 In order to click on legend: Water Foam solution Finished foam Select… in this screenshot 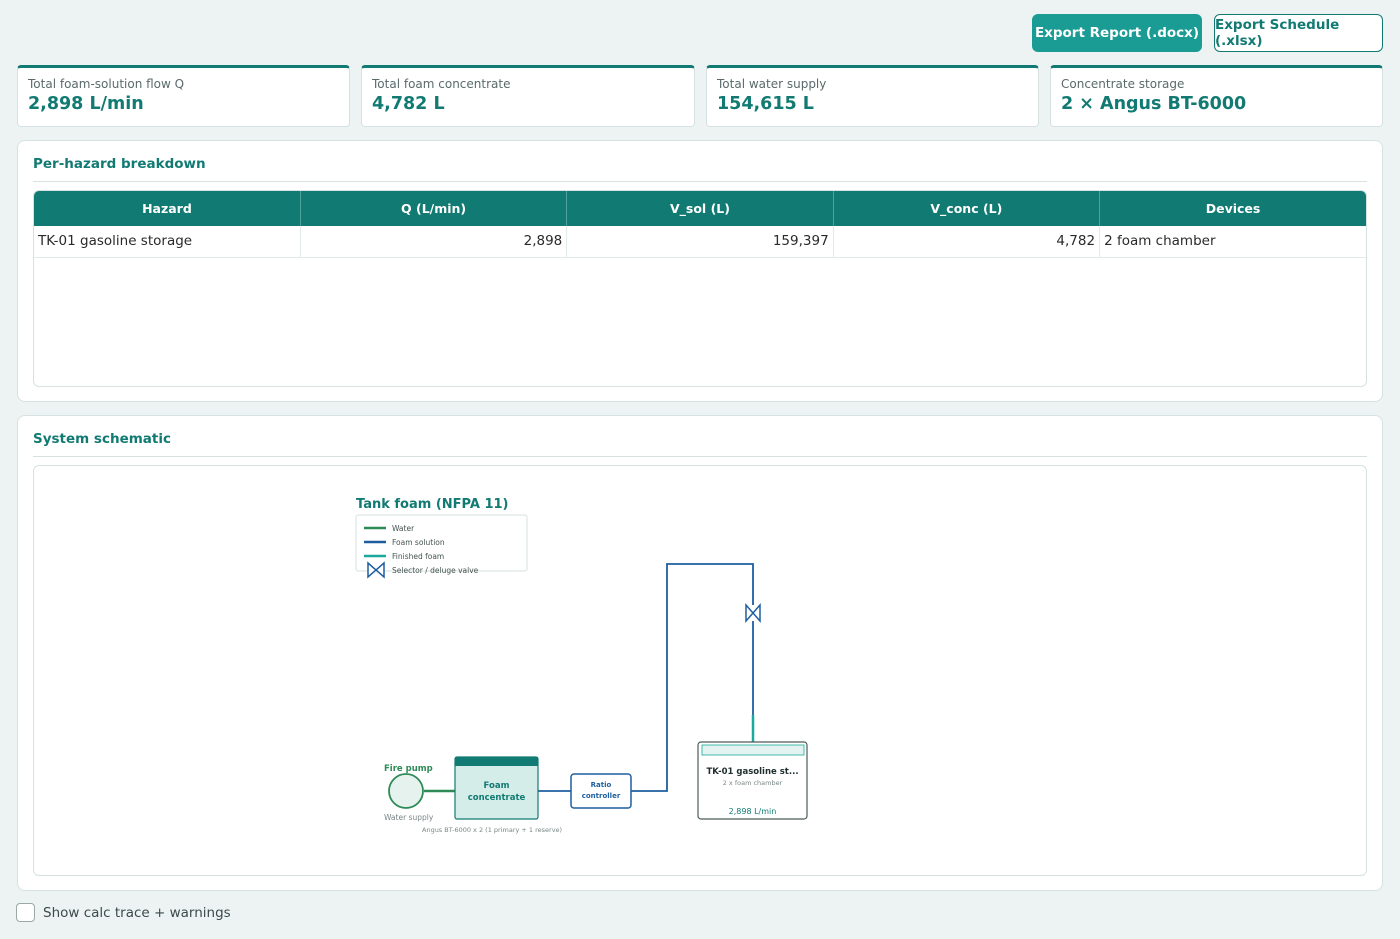, I will do `click(441, 546)`.